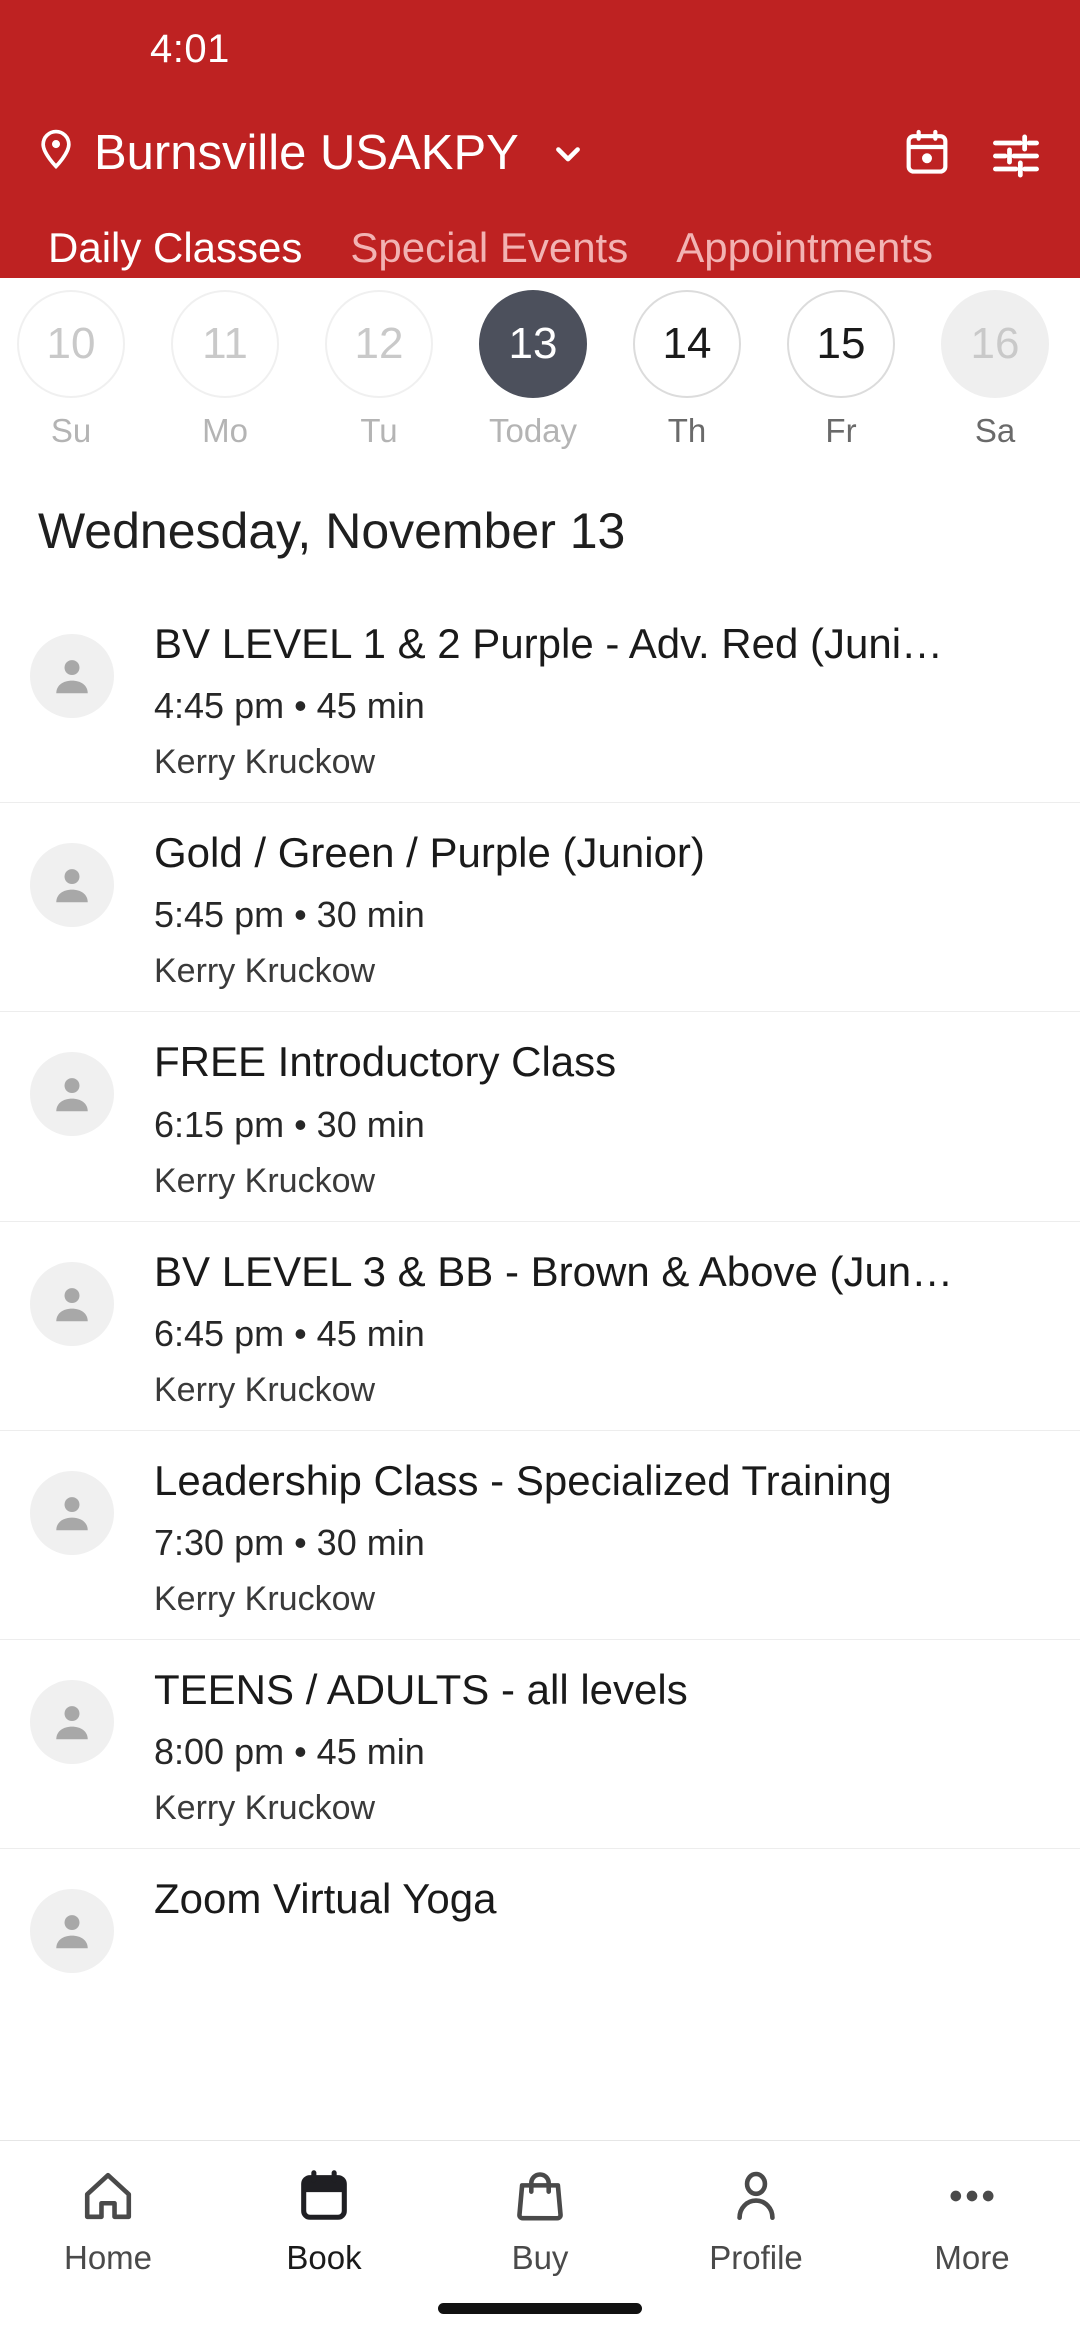 The height and width of the screenshot is (2340, 1080). I want to click on date-number: 10, so click(71, 344).